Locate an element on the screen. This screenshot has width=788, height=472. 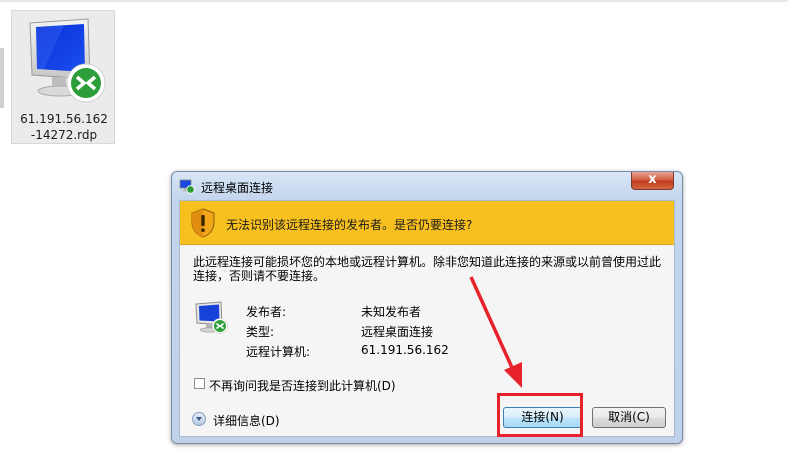
warning-banner: 无法识别该远程连接的发布者。是否仍要连接? is located at coordinates (427, 223).